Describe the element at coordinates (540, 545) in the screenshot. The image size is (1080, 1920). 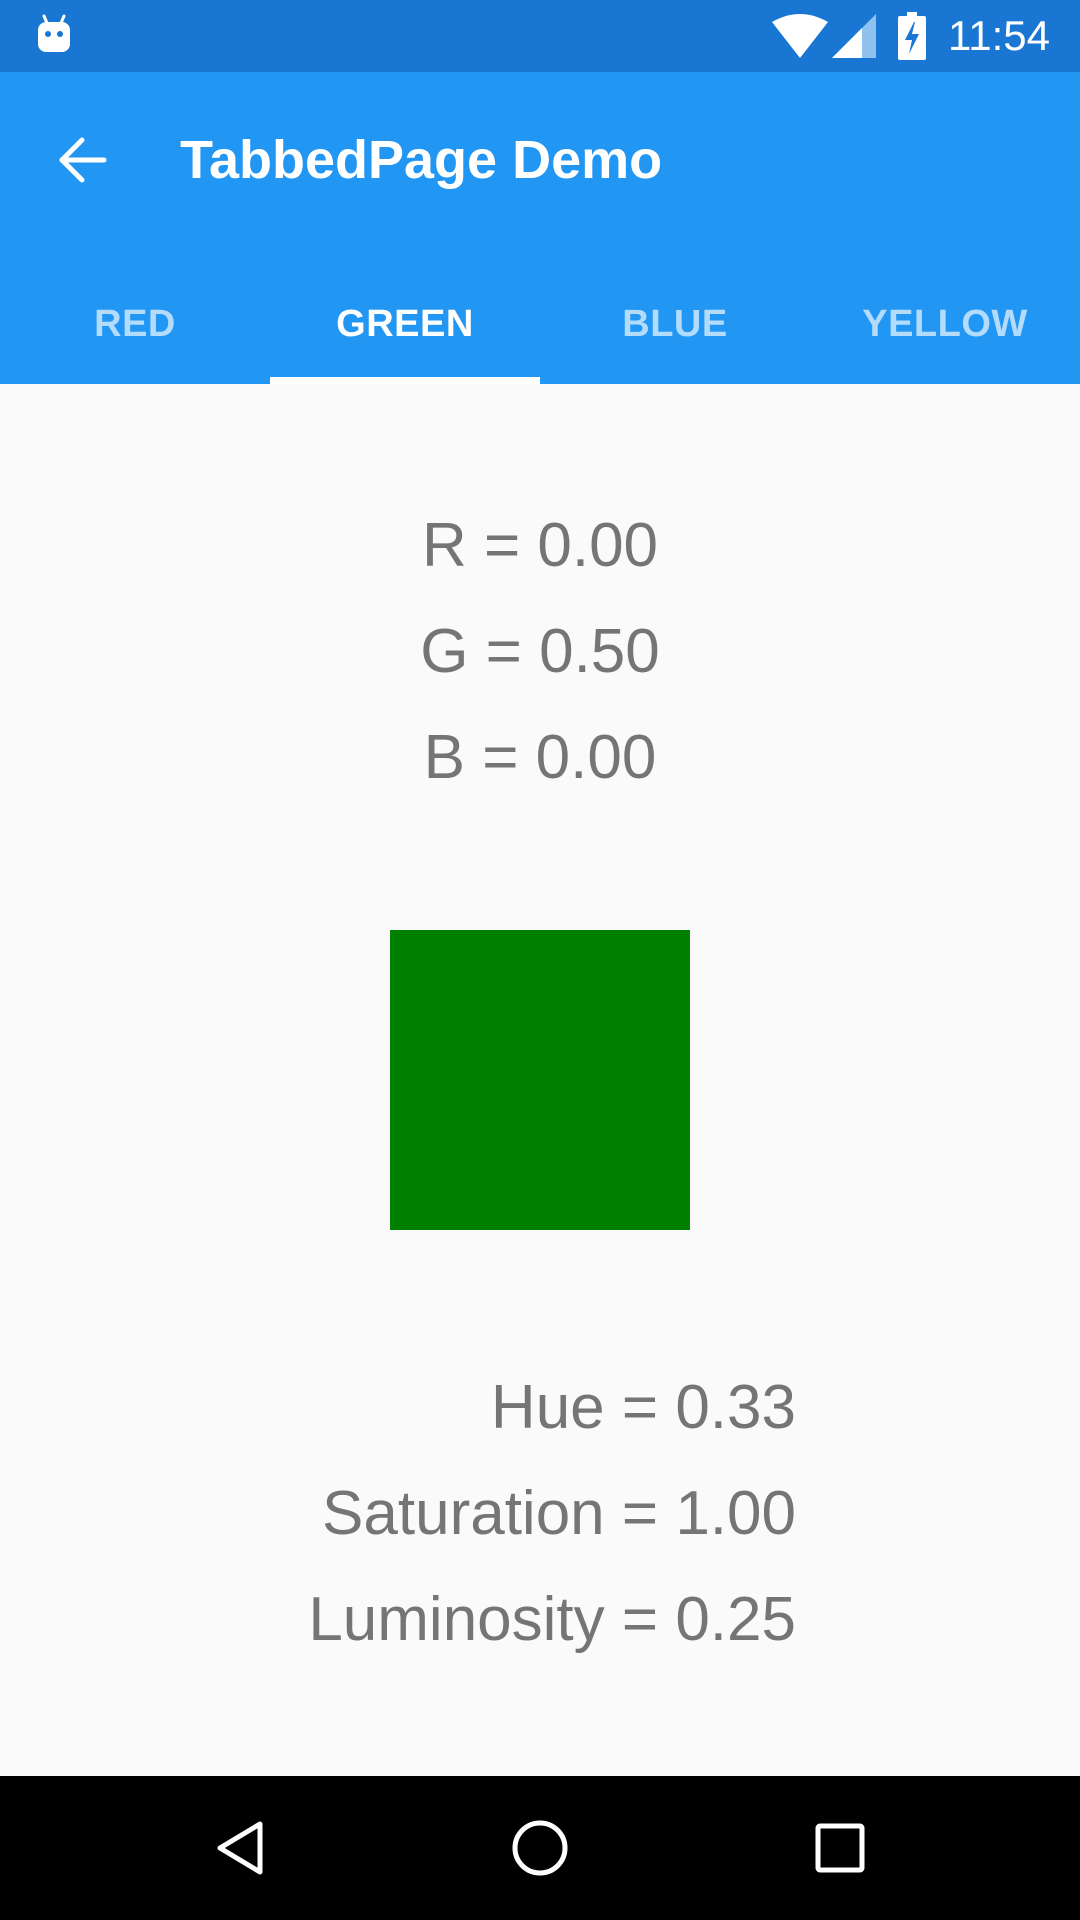
I see `red-value-label: R = 0.00` at that location.